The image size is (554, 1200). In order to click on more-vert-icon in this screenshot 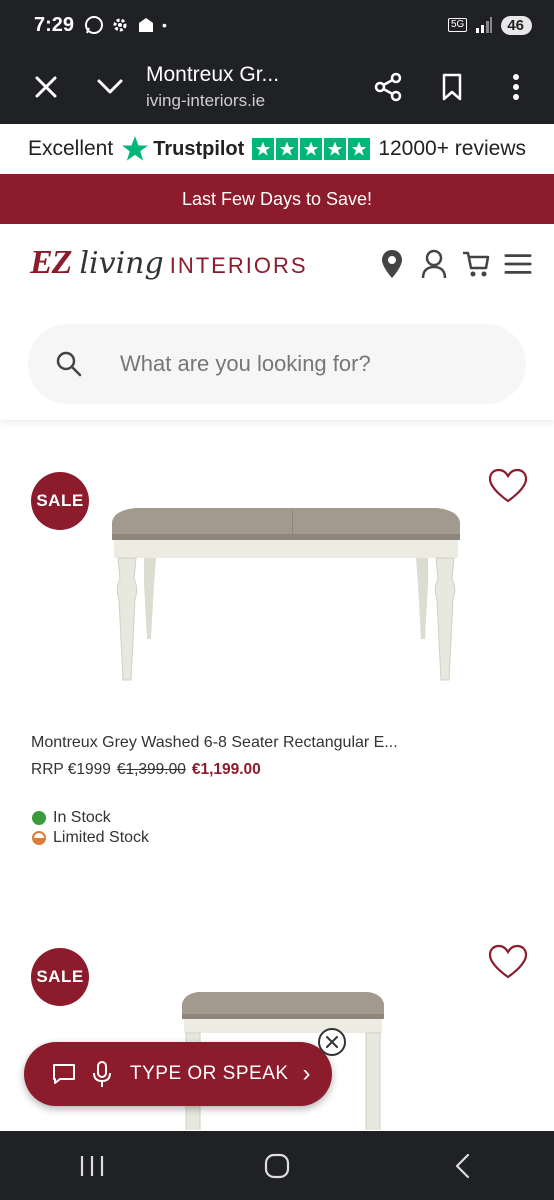, I will do `click(516, 87)`.